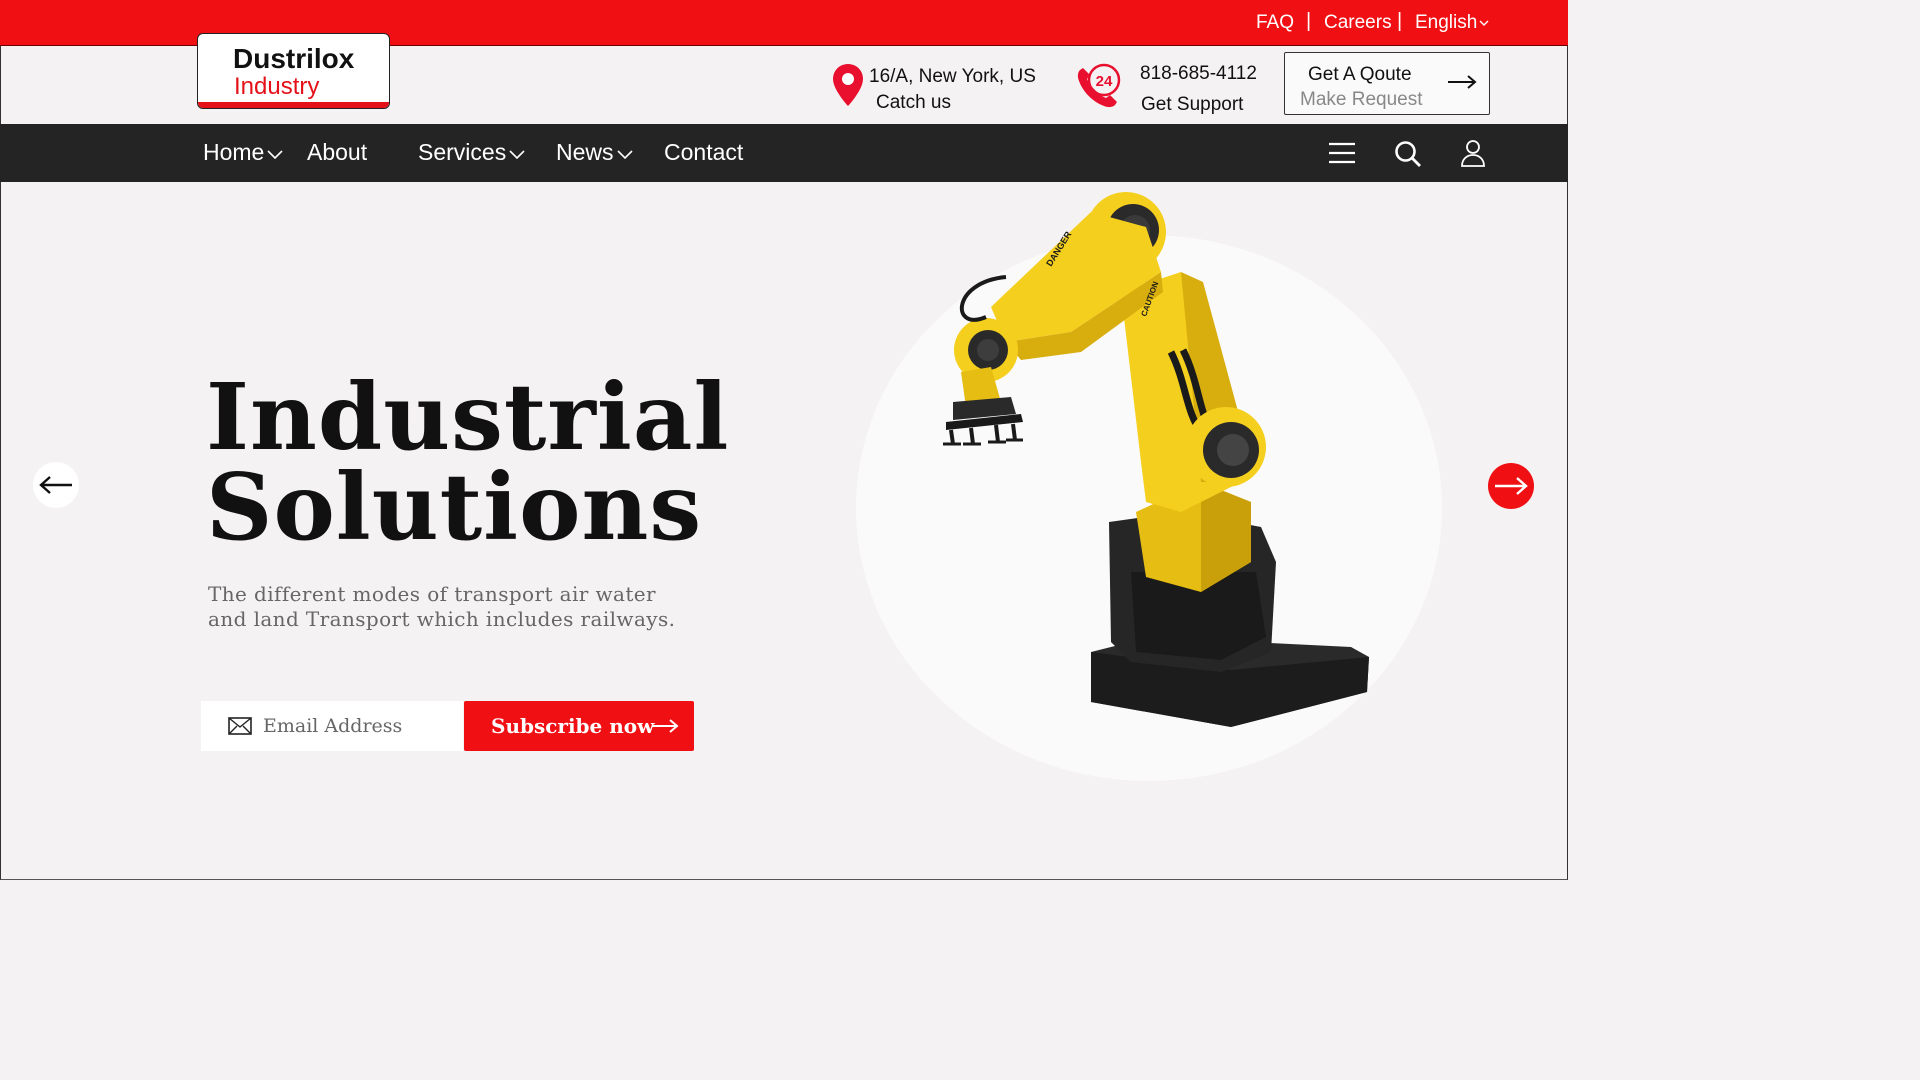 The image size is (1920, 1080). I want to click on hero-title-line2: Solutions, so click(454, 507).